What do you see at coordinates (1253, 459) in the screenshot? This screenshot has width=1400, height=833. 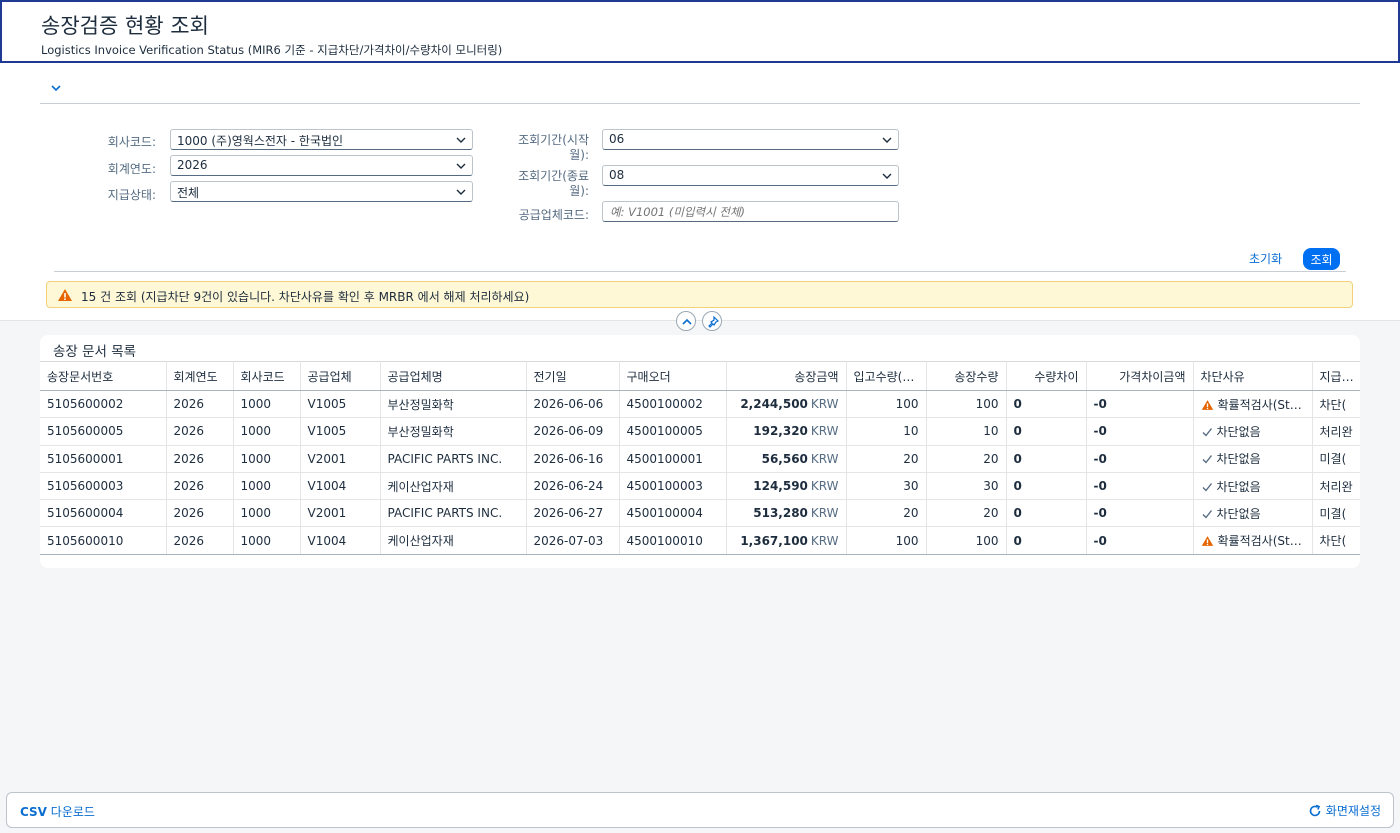 I see `cell-block-reason: 차단없음` at bounding box center [1253, 459].